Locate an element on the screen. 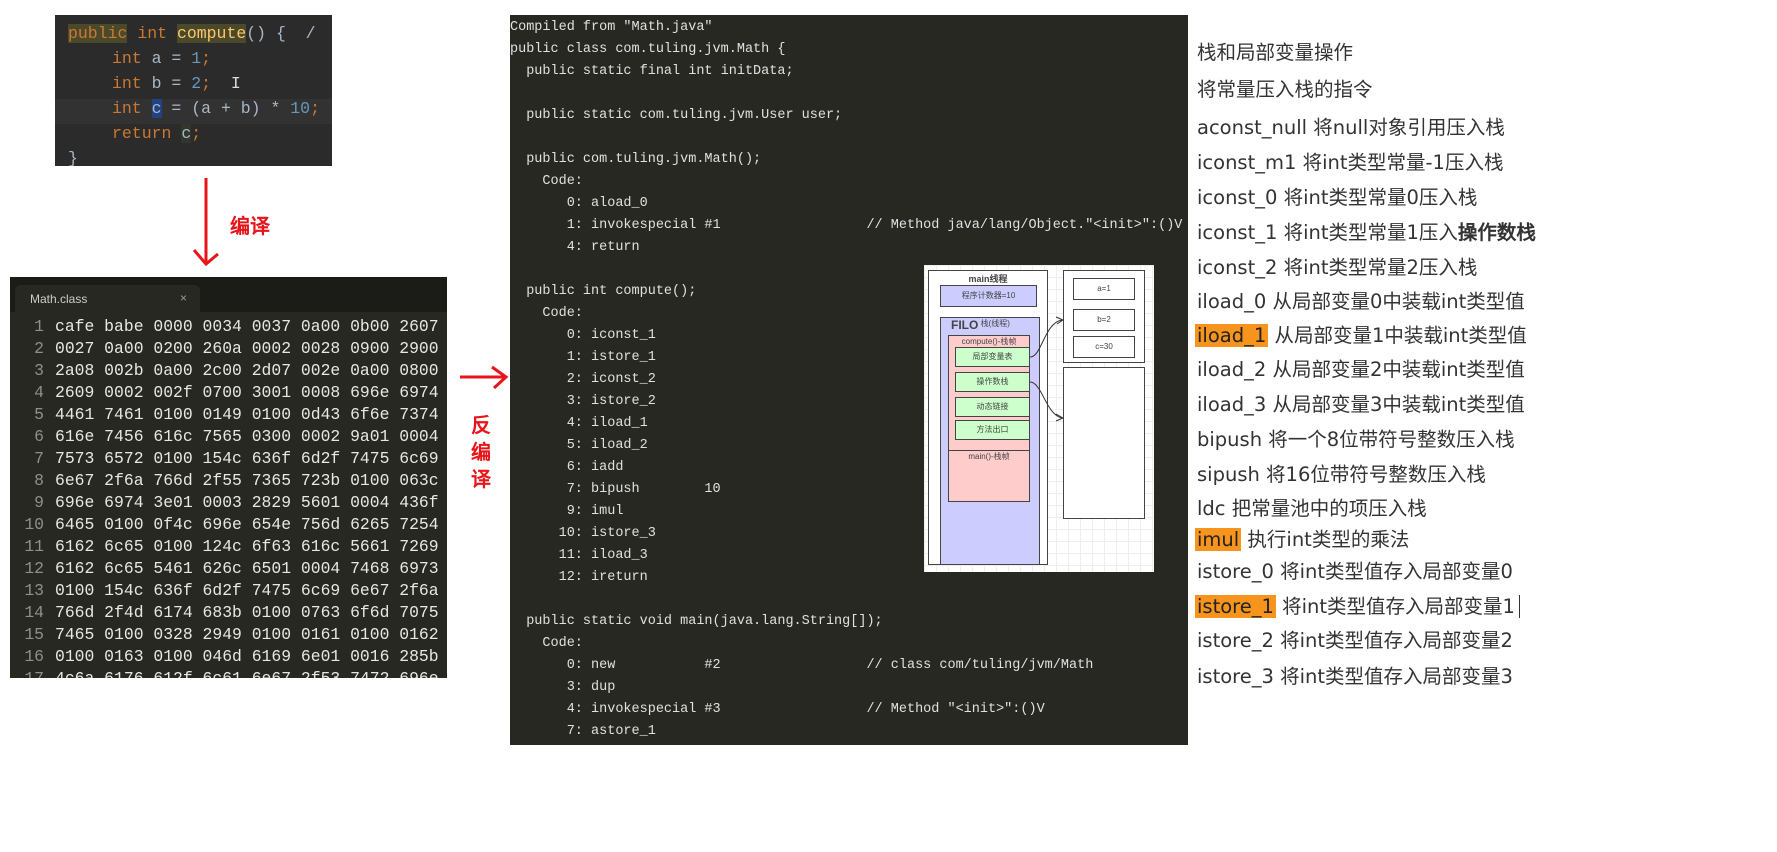 The width and height of the screenshot is (1777, 852). line-number: 8 is located at coordinates (39, 480).